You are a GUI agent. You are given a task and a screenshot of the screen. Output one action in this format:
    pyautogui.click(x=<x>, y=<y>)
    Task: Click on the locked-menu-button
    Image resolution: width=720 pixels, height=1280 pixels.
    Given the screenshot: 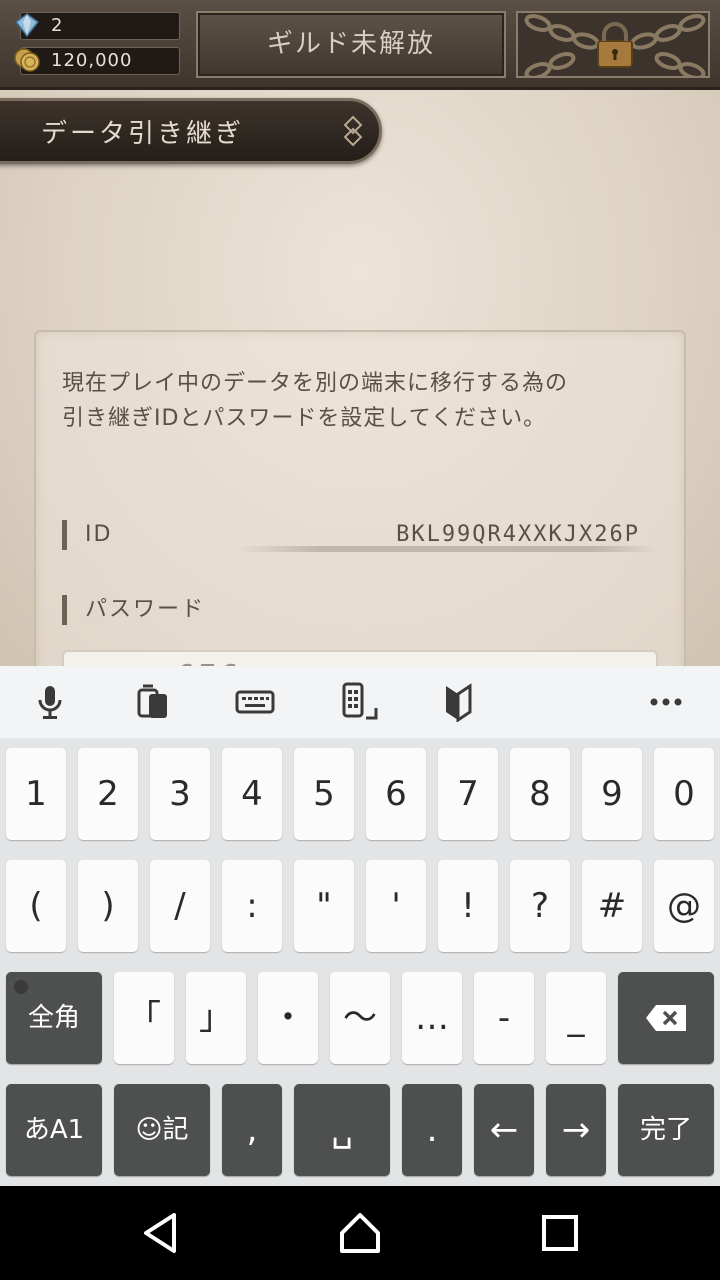 What is the action you would take?
    pyautogui.click(x=613, y=44)
    